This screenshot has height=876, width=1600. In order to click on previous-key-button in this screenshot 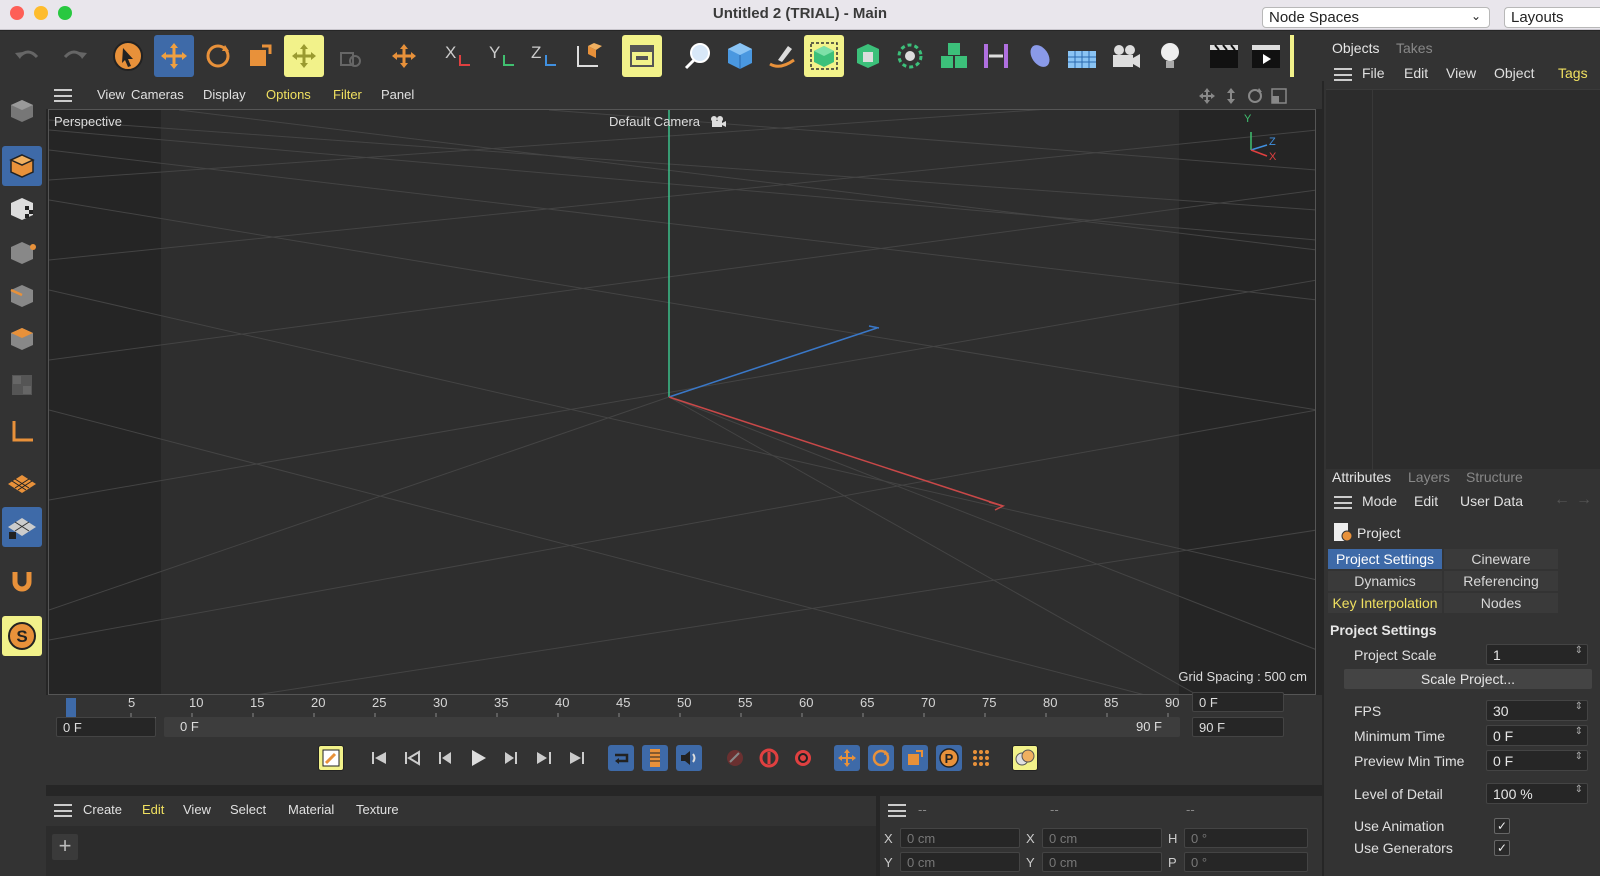, I will do `click(412, 758)`.